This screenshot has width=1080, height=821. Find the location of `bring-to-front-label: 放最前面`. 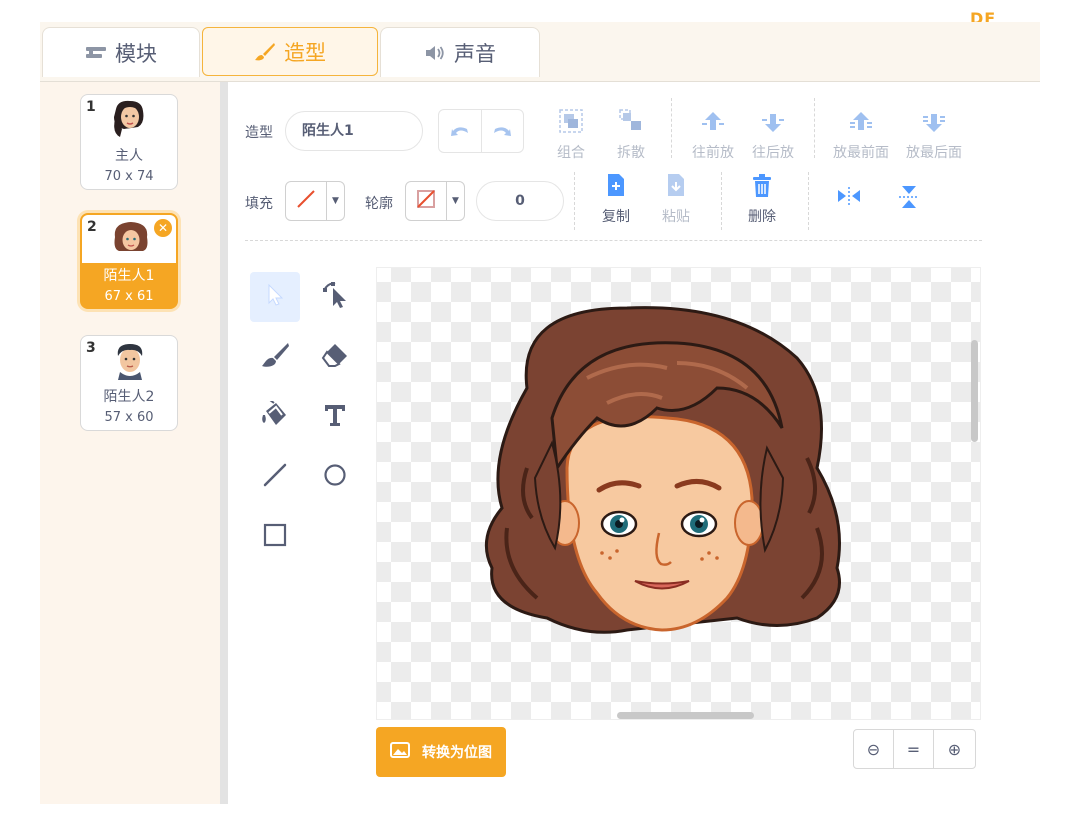

bring-to-front-label: 放最前面 is located at coordinates (861, 153).